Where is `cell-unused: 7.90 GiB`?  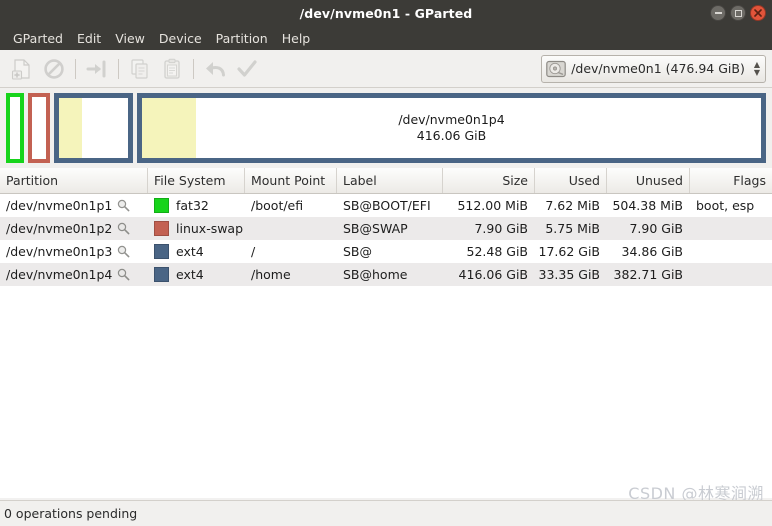
cell-unused: 7.90 GiB is located at coordinates (656, 228).